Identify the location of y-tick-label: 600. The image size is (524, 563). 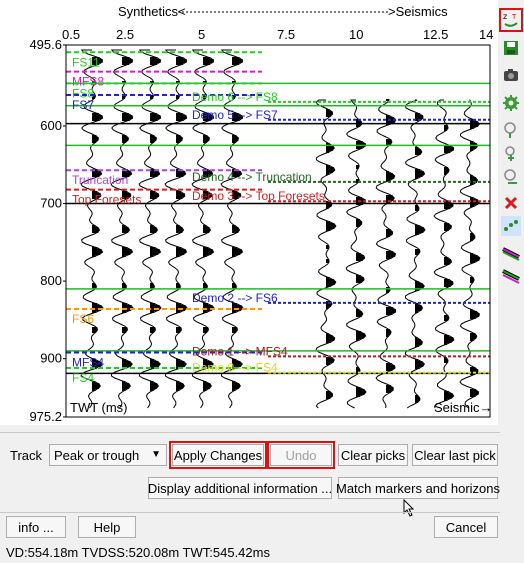
(51, 125).